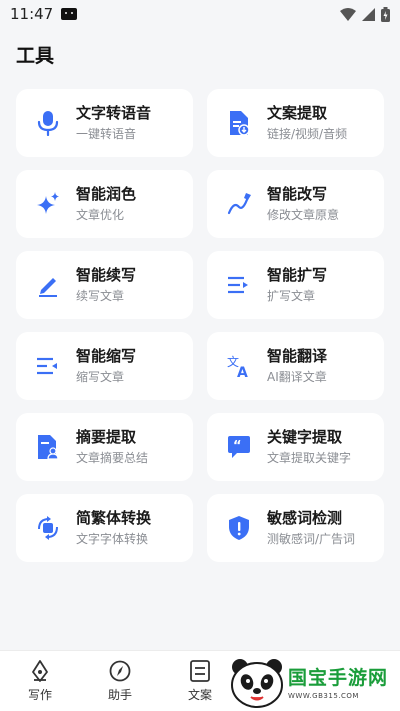 This screenshot has width=400, height=711. I want to click on document-list-icon, so click(200, 670).